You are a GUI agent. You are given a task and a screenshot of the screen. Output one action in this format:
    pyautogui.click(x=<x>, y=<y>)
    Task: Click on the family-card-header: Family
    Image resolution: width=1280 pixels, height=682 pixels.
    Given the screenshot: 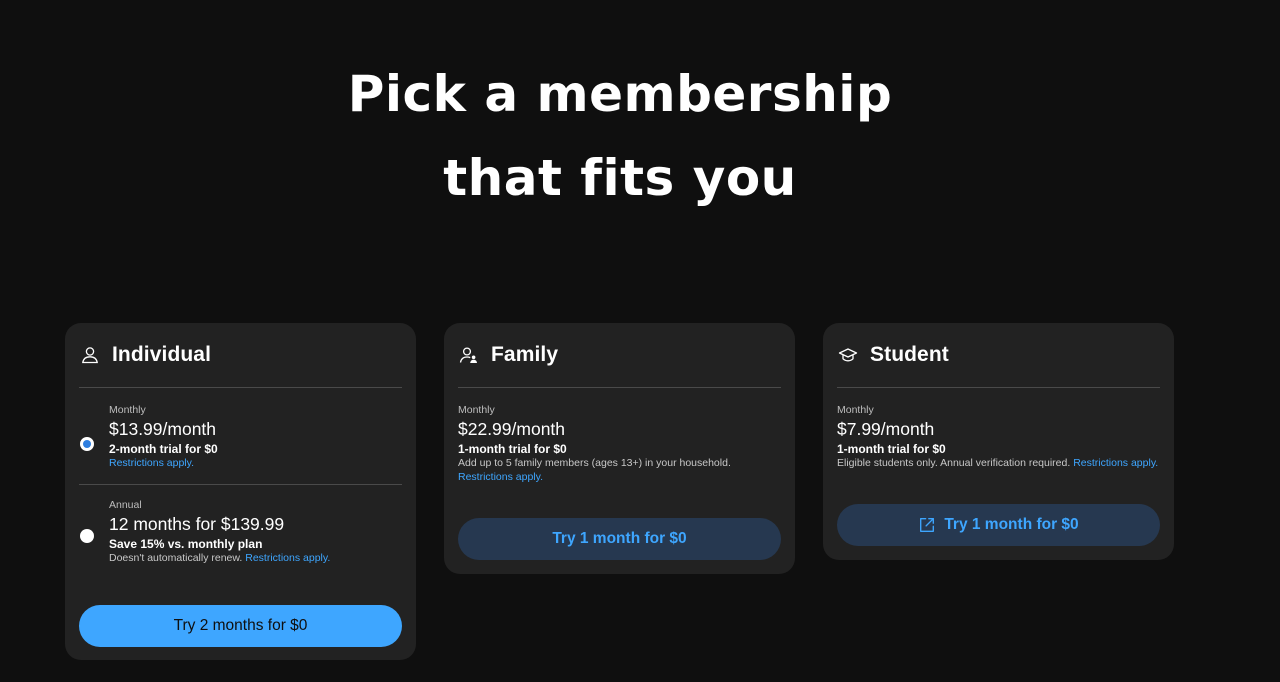 What is the action you would take?
    pyautogui.click(x=619, y=355)
    